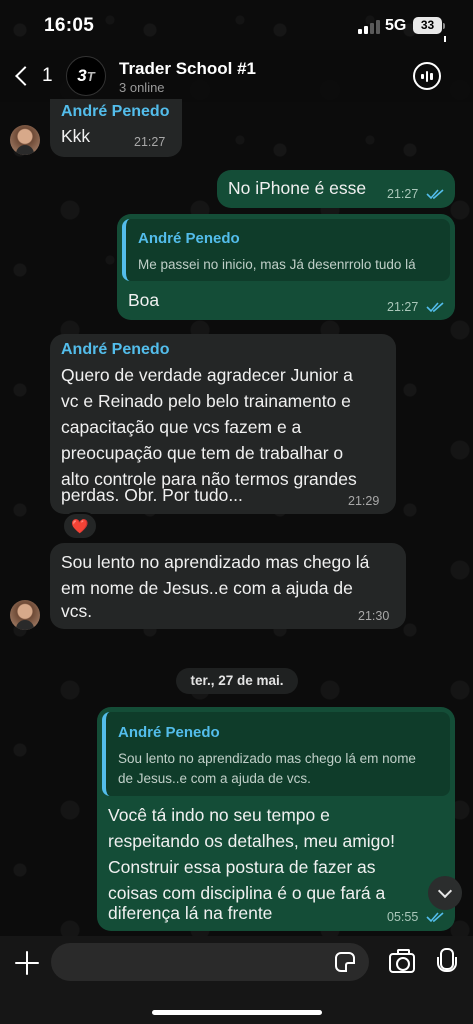  I want to click on message-line: Quero de verdade agradecer Junior a, so click(207, 375).